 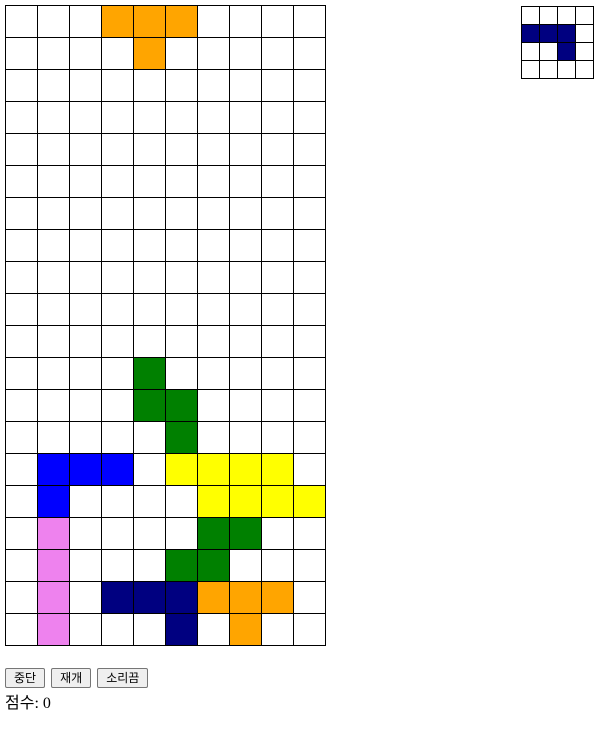 What do you see at coordinates (46, 703) in the screenshot?
I see `score-value: 0` at bounding box center [46, 703].